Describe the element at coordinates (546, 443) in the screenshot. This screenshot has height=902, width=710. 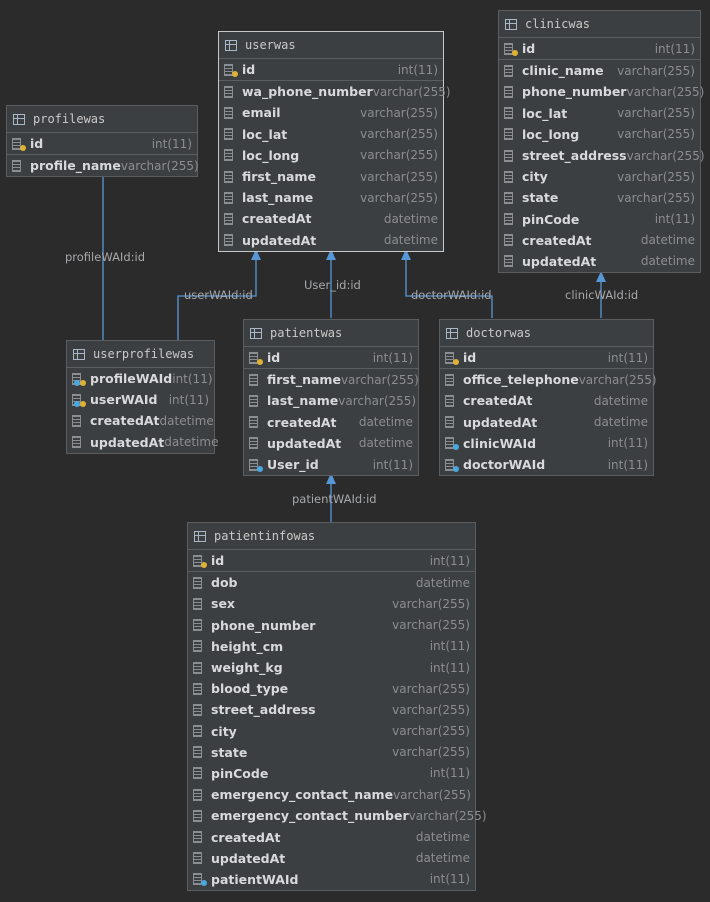
I see `column-row: clinicWAId int(11)` at that location.